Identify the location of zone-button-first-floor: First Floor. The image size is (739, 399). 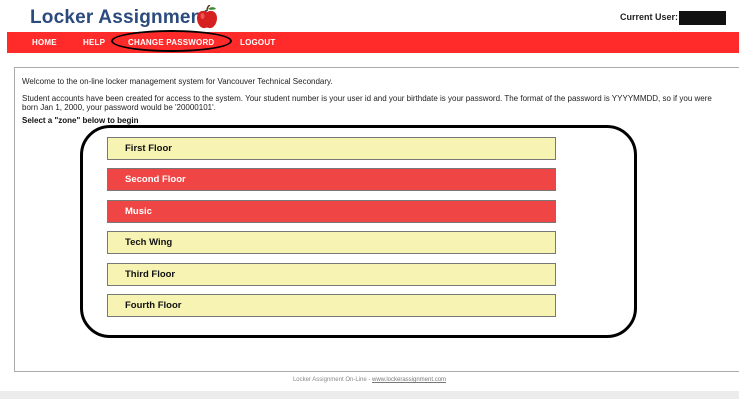
(331, 148).